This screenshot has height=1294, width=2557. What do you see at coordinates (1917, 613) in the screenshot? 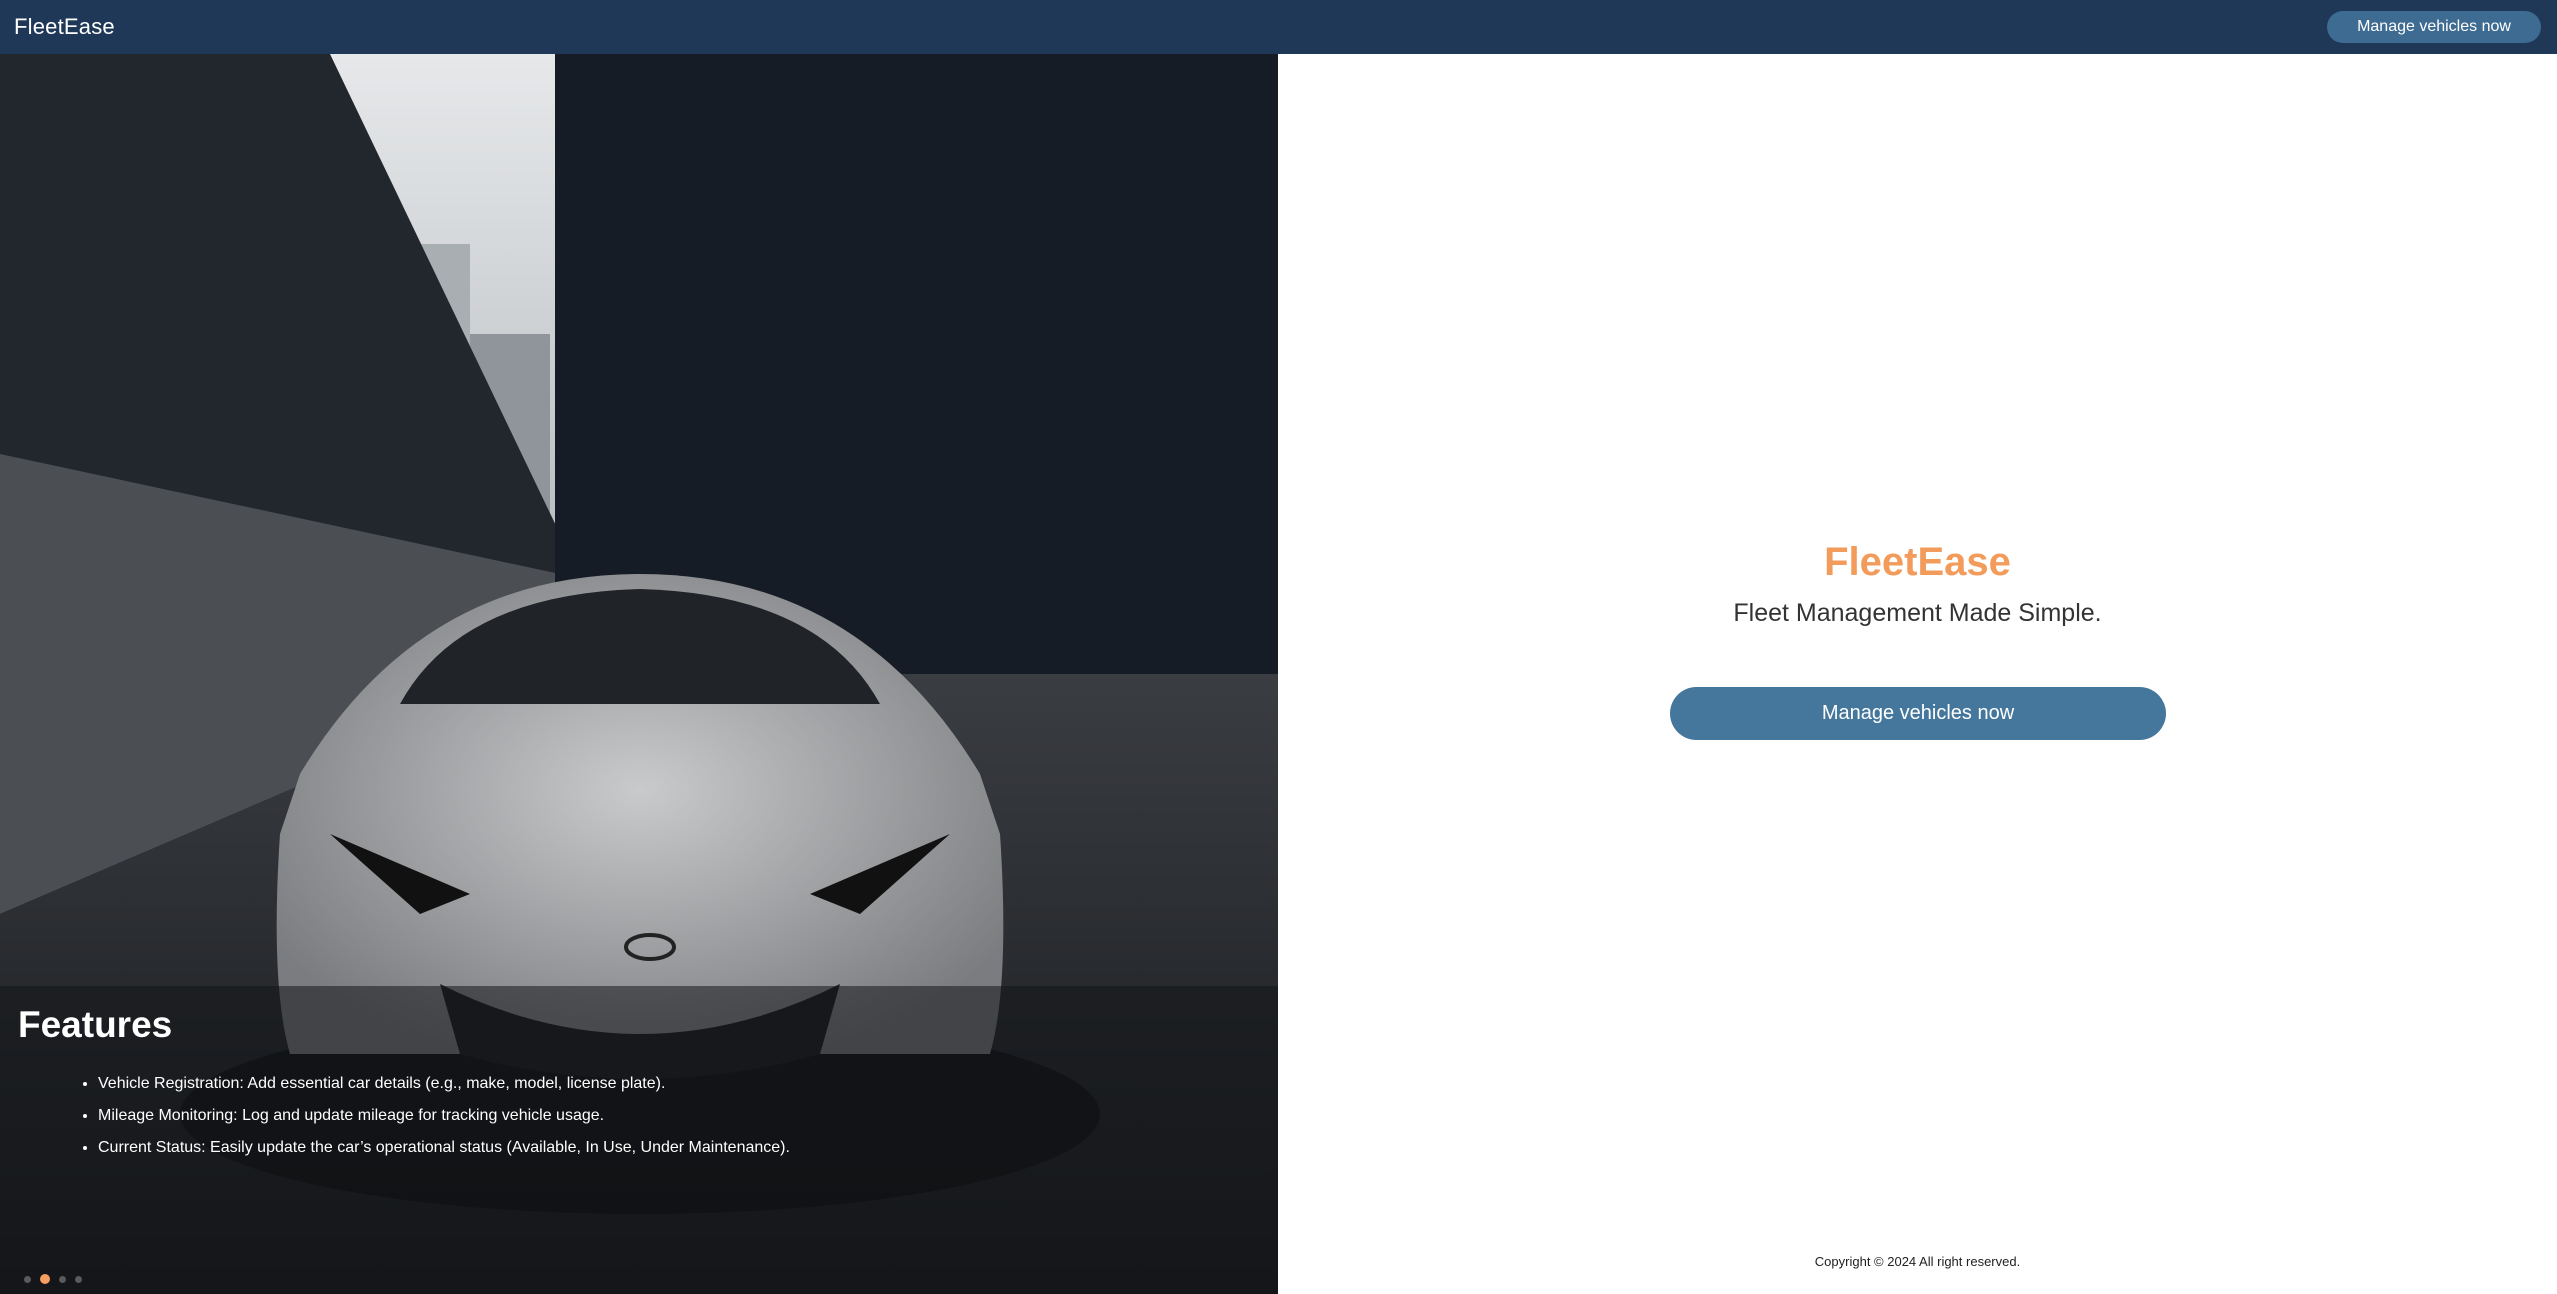
I see `hero-subtitle: Fleet Management Made Simple.` at bounding box center [1917, 613].